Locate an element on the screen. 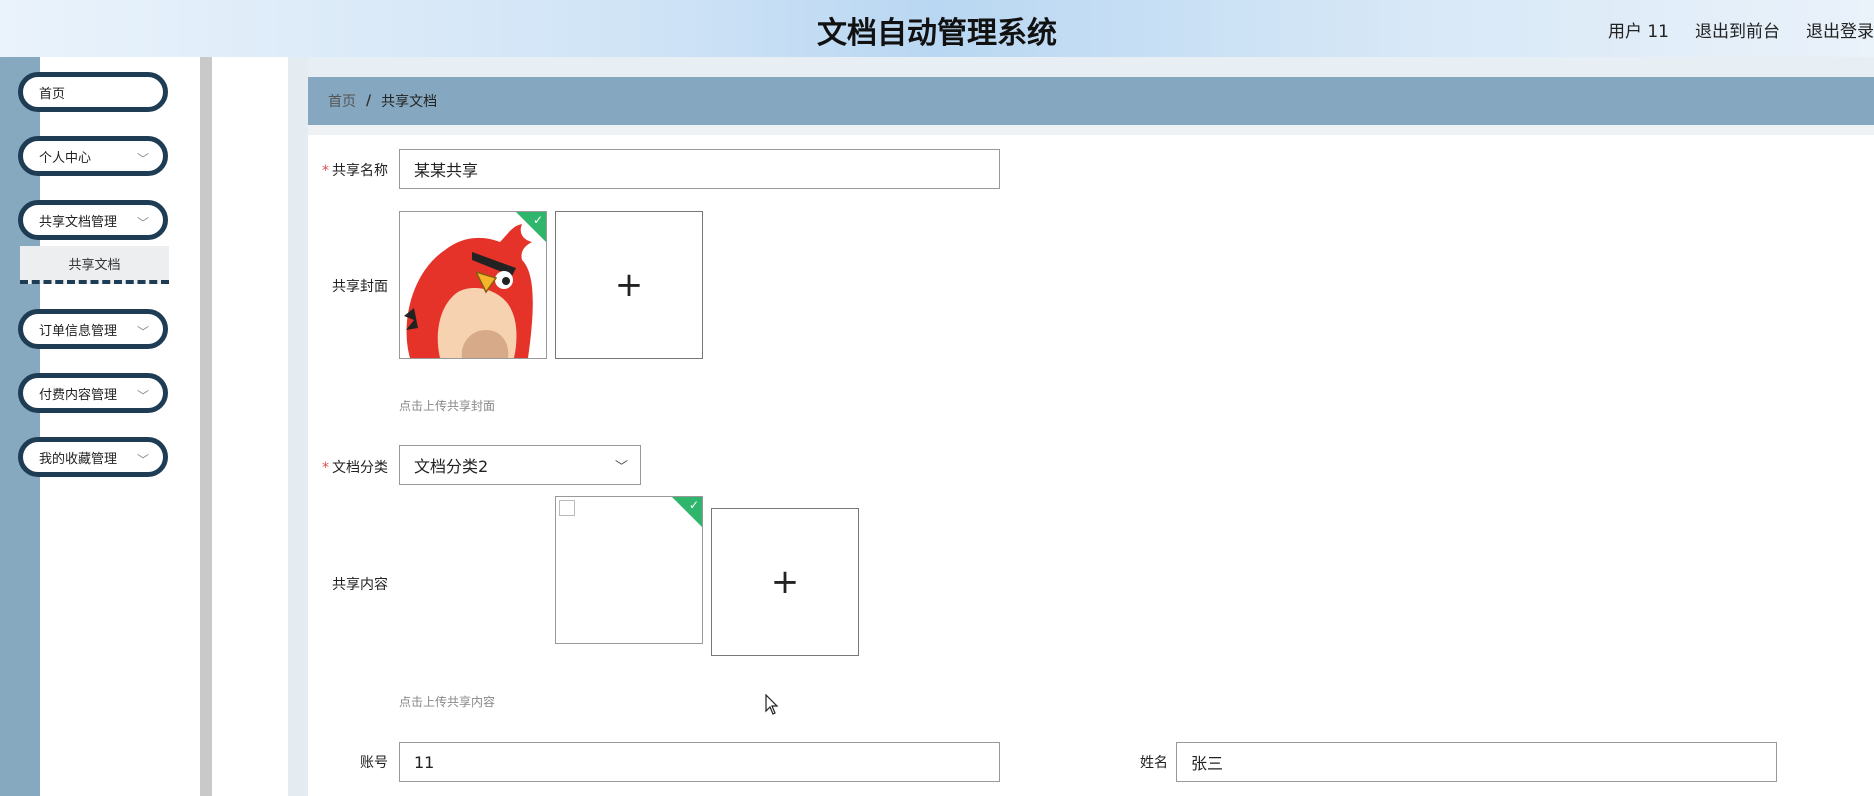 The width and height of the screenshot is (1874, 796). content-upload-button: + is located at coordinates (785, 582).